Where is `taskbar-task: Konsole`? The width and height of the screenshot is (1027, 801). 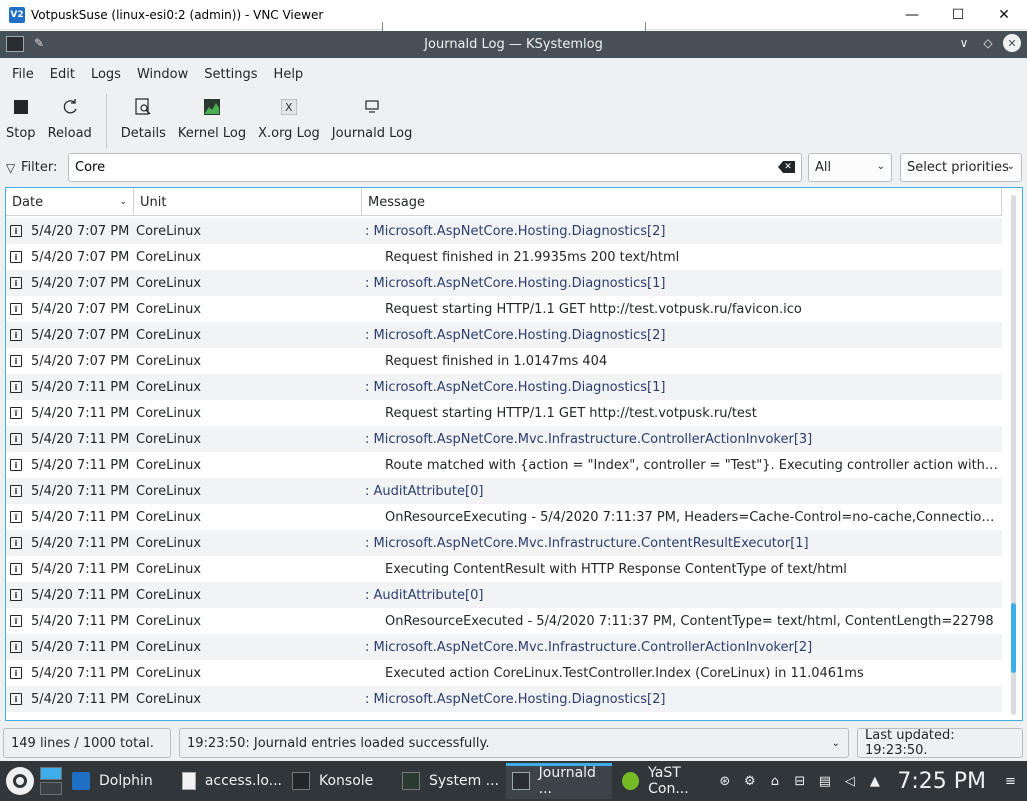
taskbar-task: Konsole is located at coordinates (339, 781).